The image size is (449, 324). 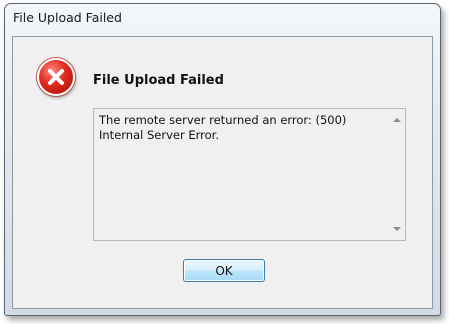 What do you see at coordinates (397, 120) in the screenshot?
I see `scroll-up-arrow-icon` at bounding box center [397, 120].